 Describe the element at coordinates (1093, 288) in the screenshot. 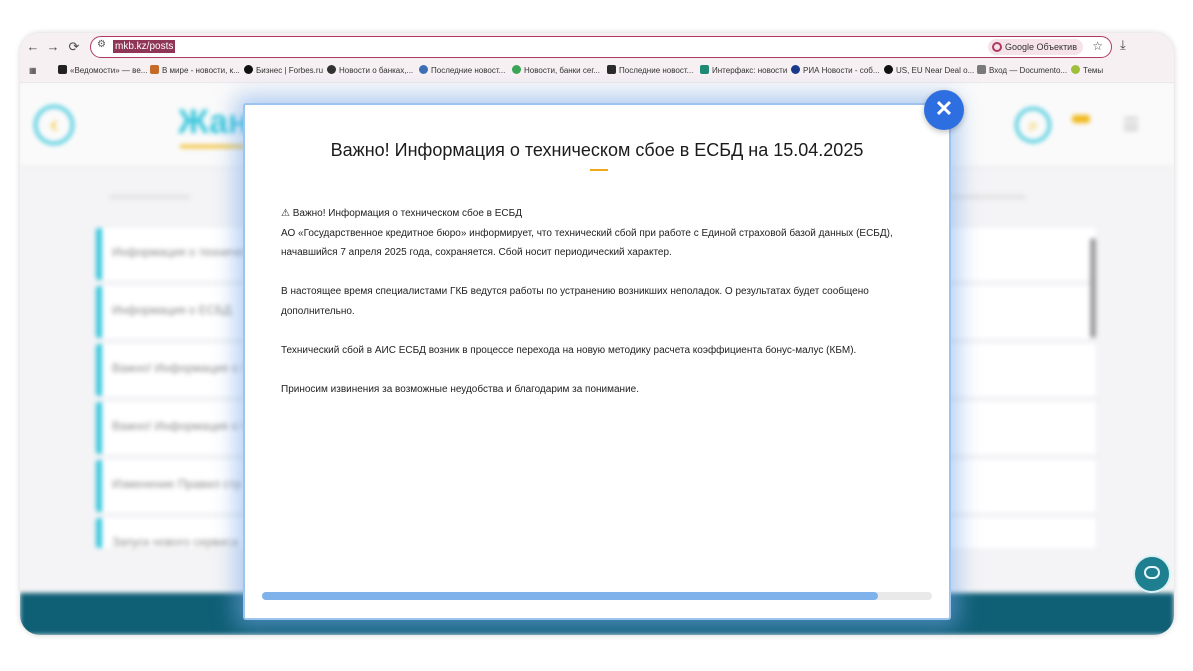

I see `list-scrollbar` at that location.